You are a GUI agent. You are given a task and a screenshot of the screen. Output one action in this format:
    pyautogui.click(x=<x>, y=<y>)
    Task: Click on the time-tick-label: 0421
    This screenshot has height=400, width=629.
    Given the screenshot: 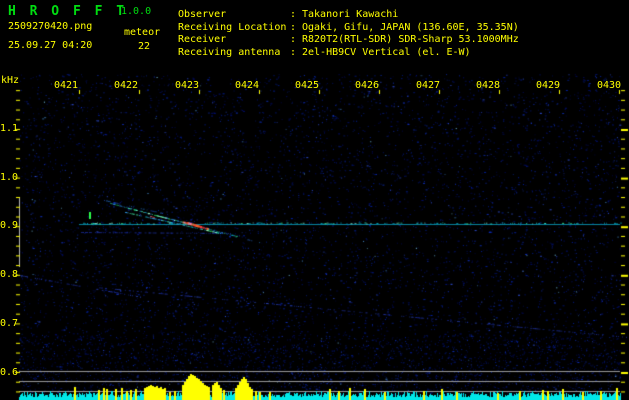 What is the action you would take?
    pyautogui.click(x=66, y=85)
    